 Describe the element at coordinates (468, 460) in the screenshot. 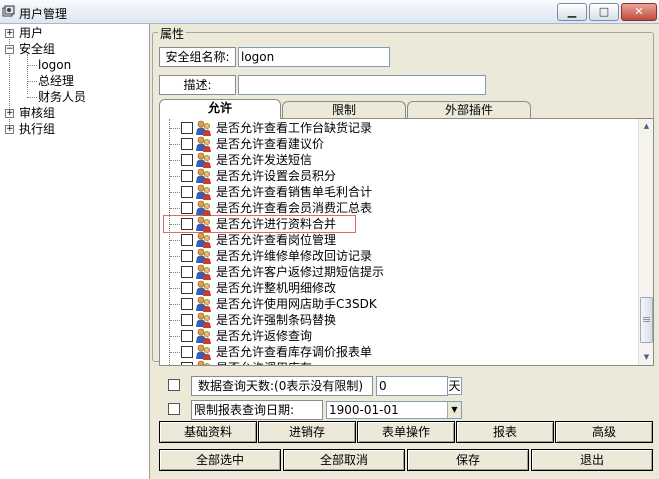

I see `save-button: 保存` at that location.